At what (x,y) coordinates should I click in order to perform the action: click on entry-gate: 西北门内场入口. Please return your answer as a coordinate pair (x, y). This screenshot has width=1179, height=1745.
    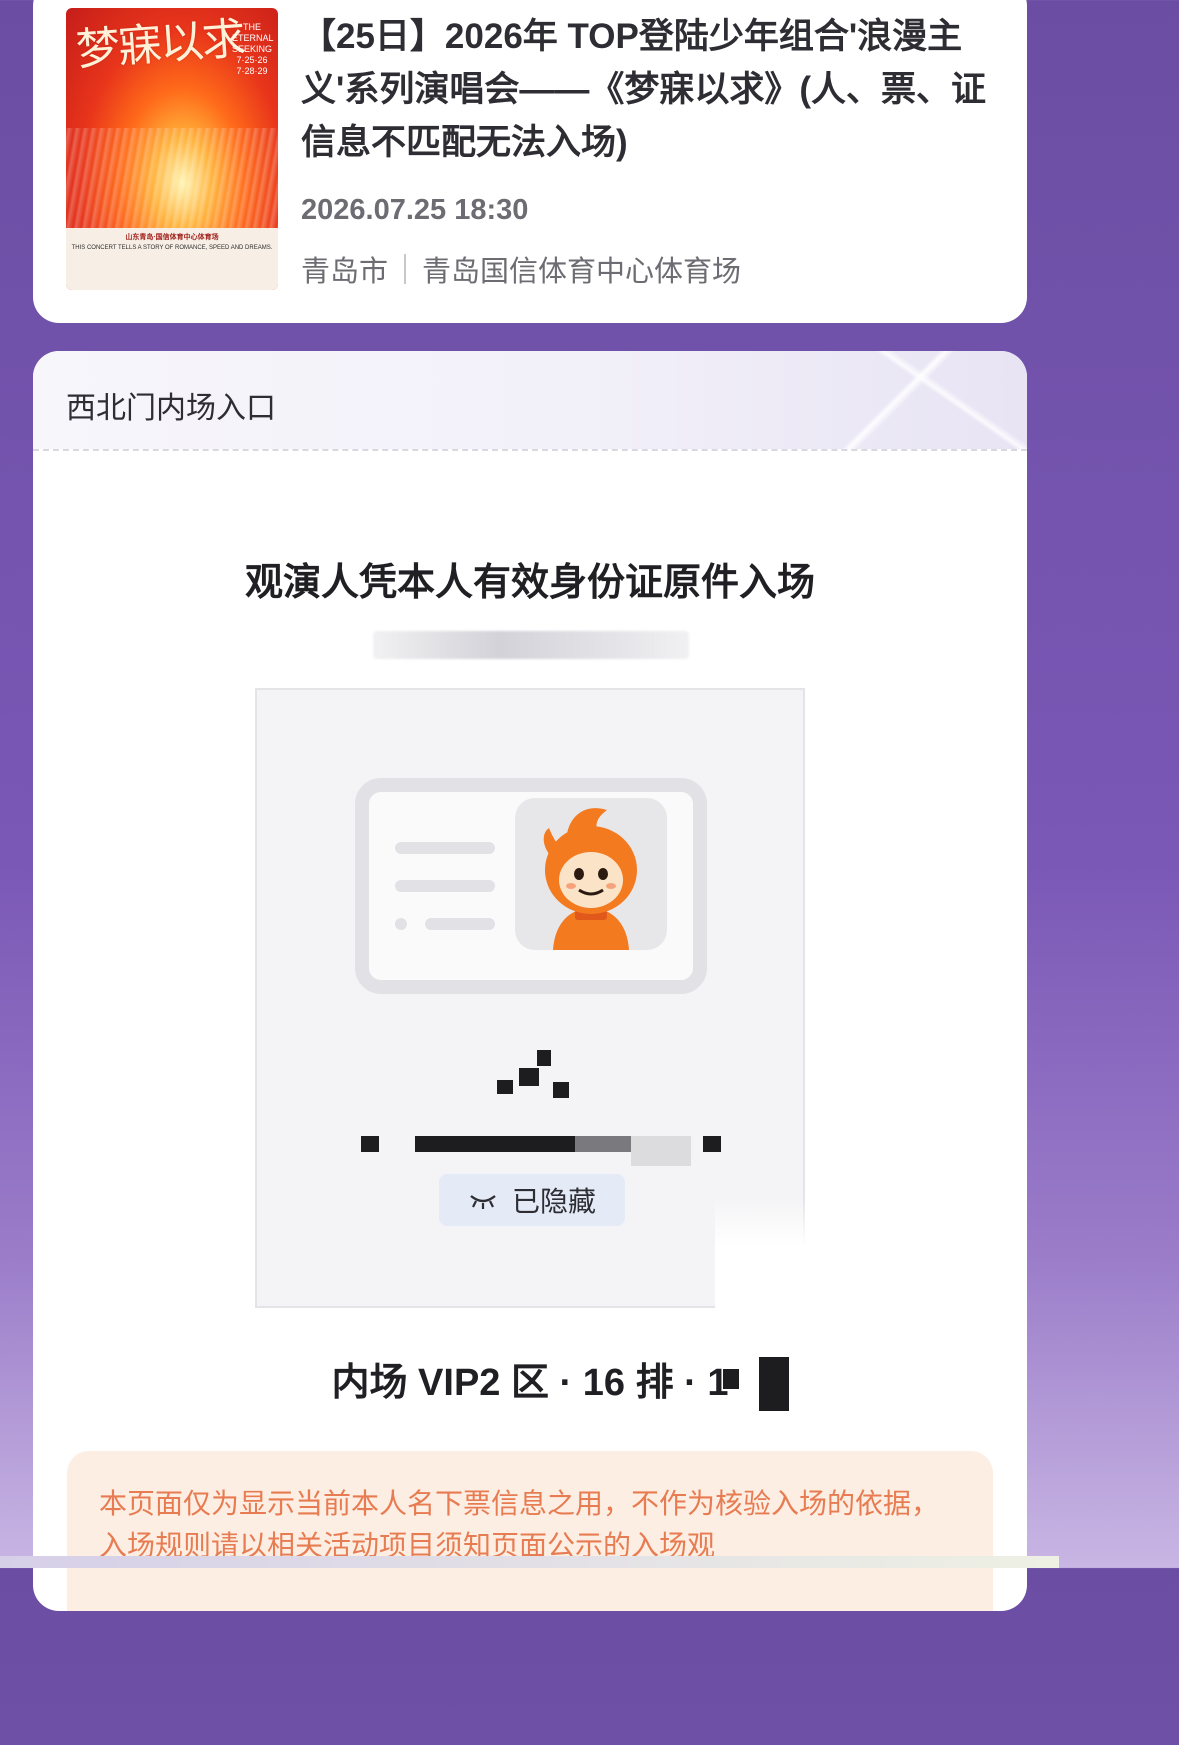
    Looking at the image, I should click on (171, 408).